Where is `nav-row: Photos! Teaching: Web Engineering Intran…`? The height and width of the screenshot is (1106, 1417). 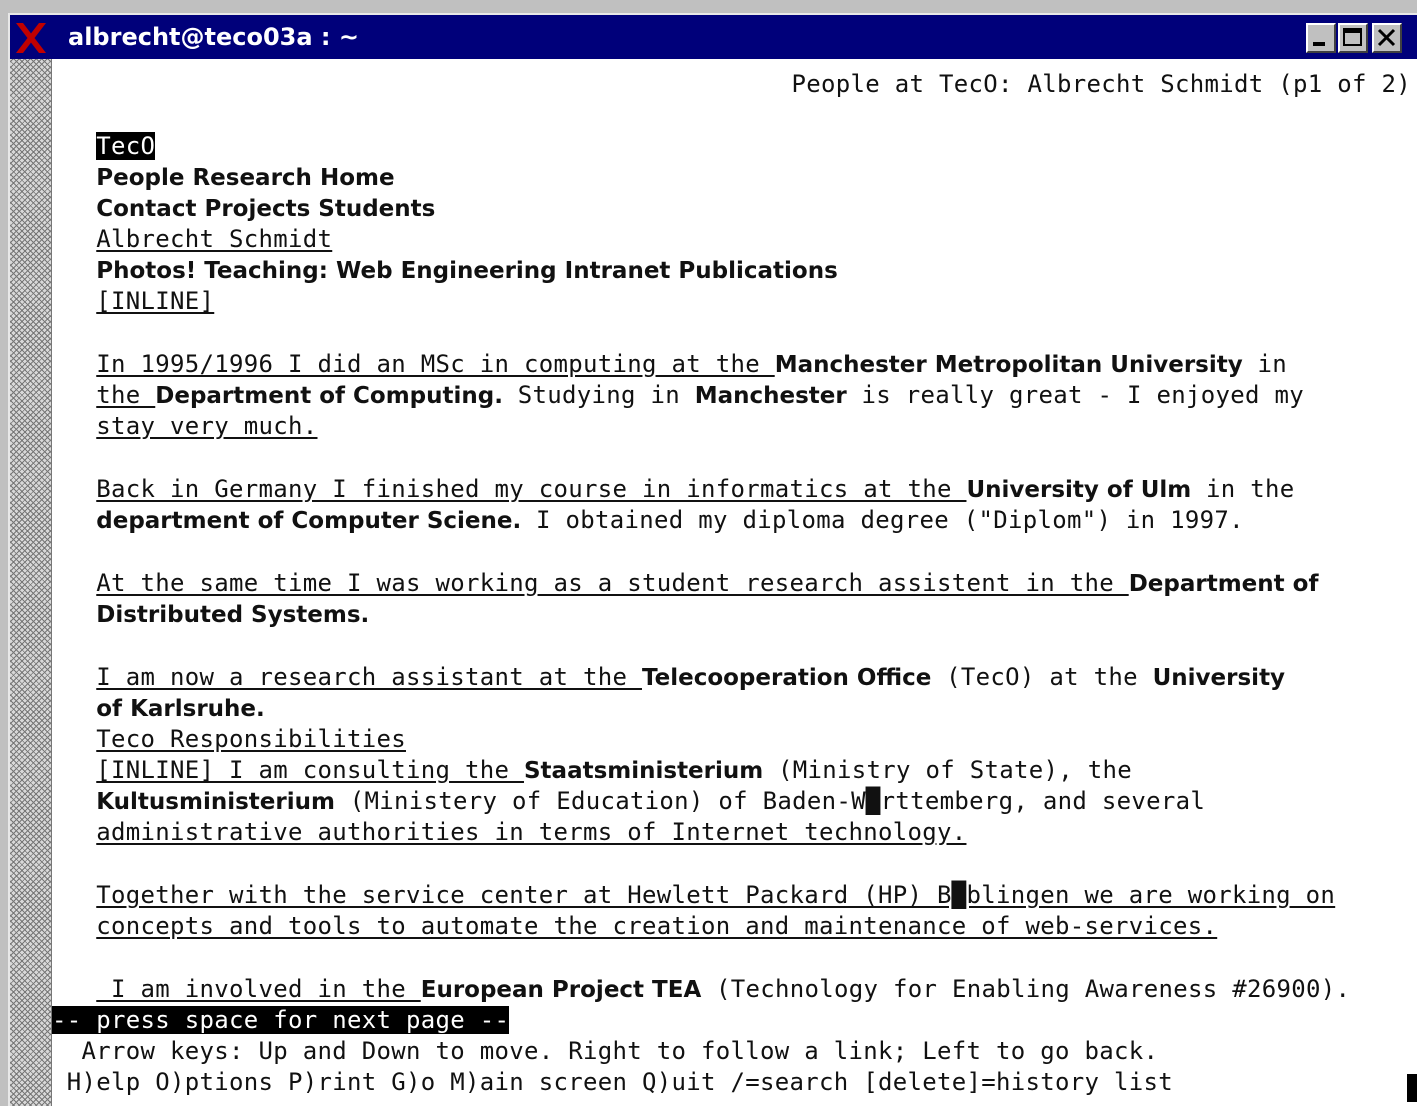 nav-row: Photos! Teaching: Web Engineering Intran… is located at coordinates (734, 270).